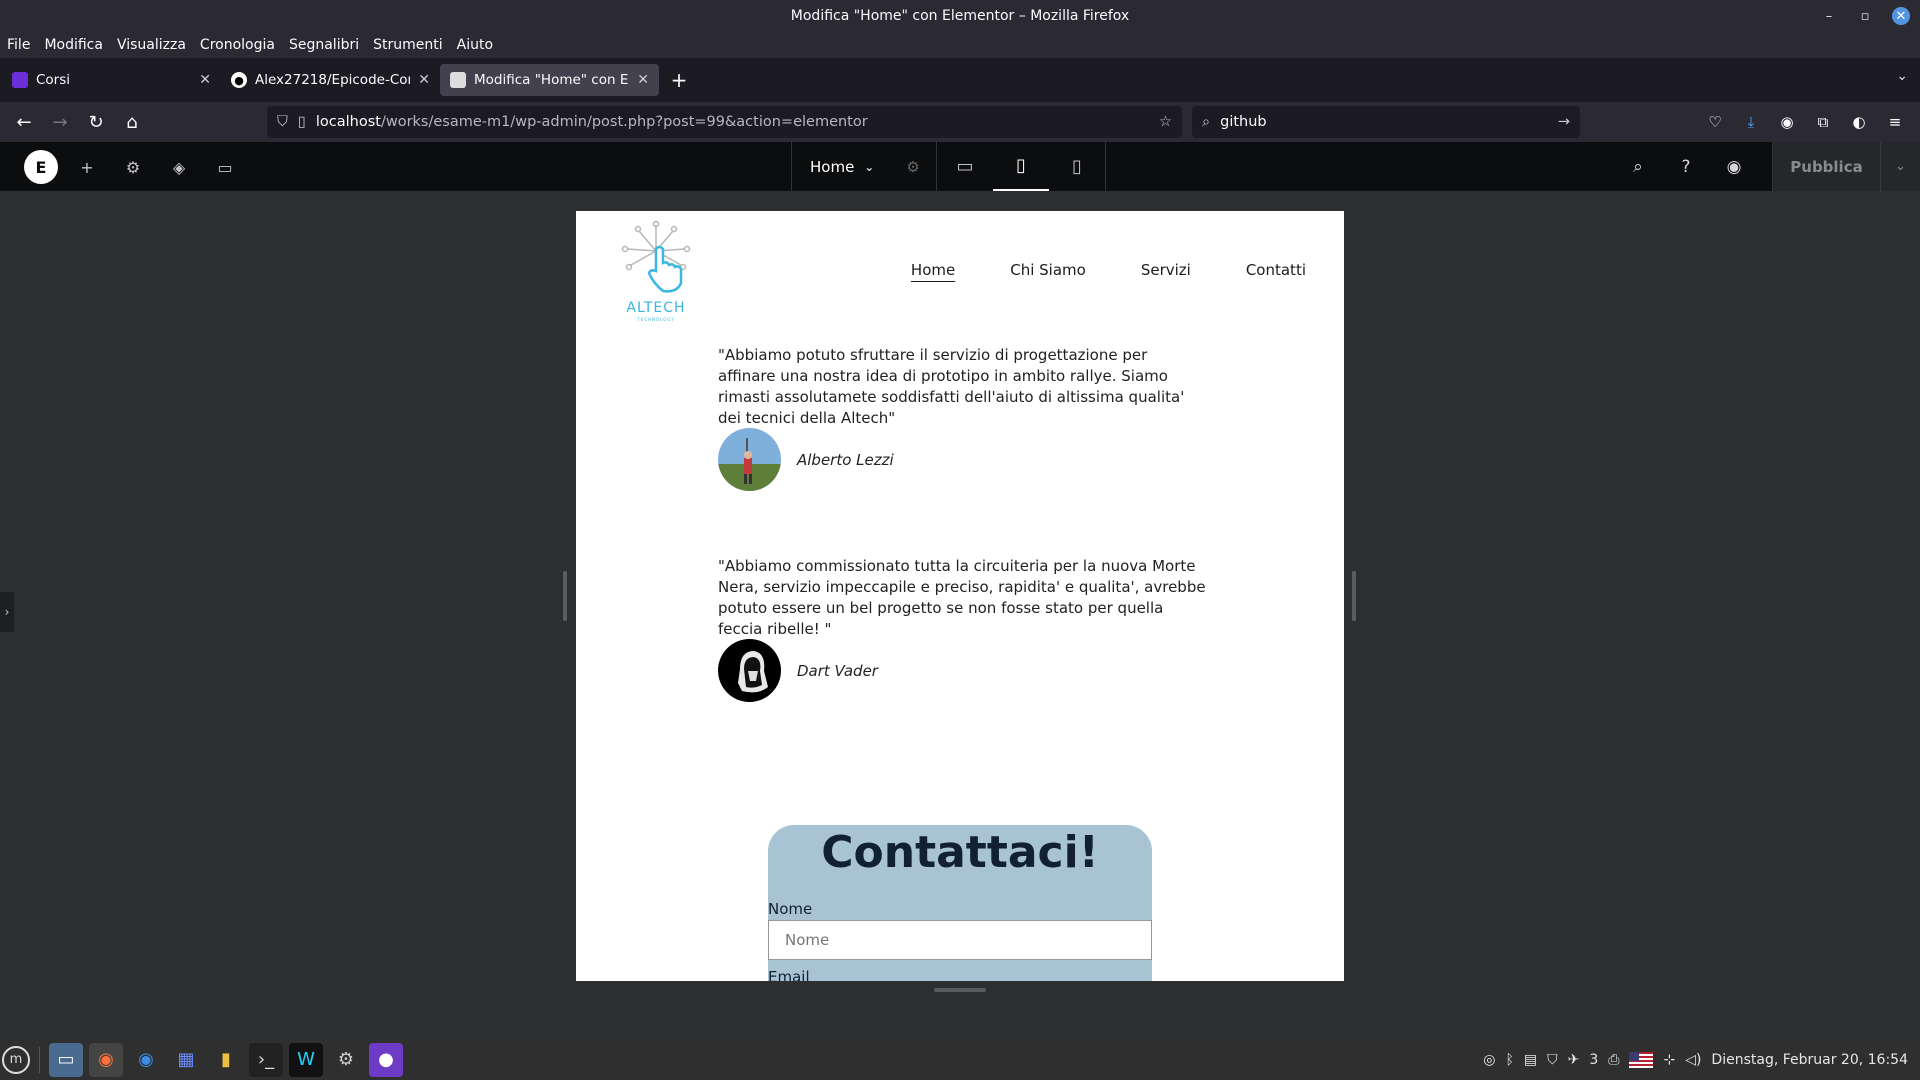 This screenshot has width=1920, height=1080. What do you see at coordinates (306, 1059) in the screenshot?
I see `webstorm-icon: W` at bounding box center [306, 1059].